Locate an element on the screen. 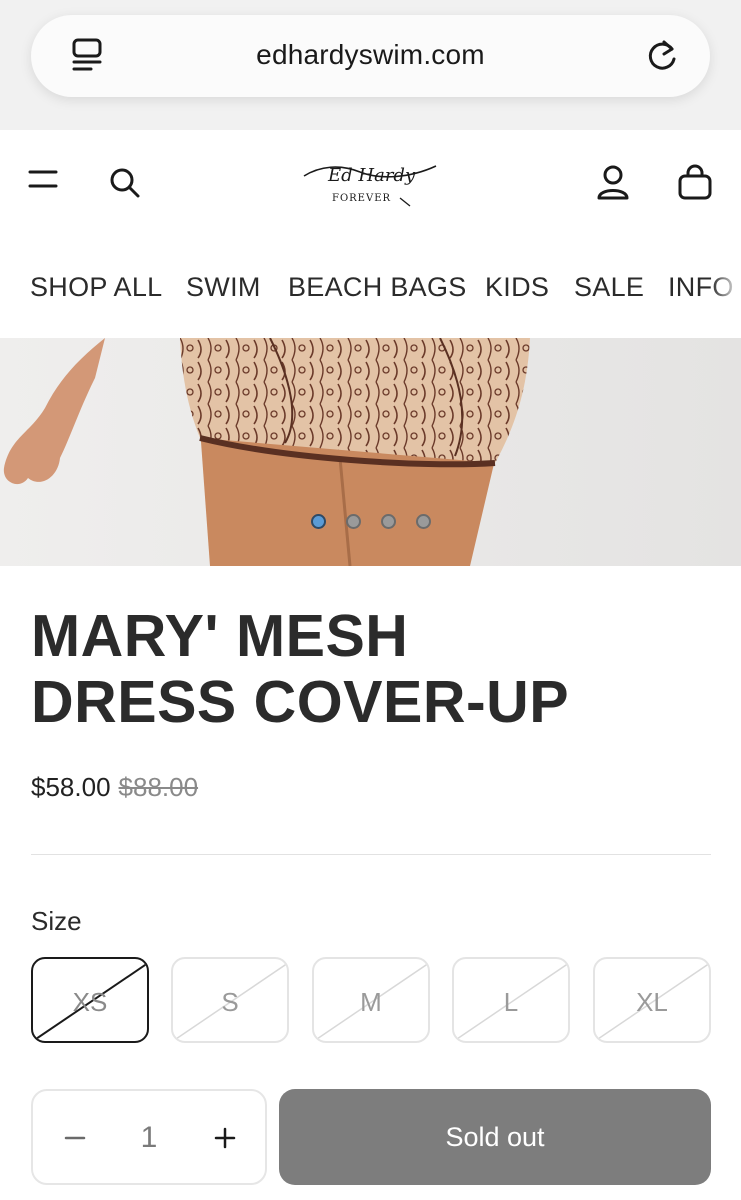 The height and width of the screenshot is (1200, 741). browser-chrome: edhardyswim.com is located at coordinates (370, 65).